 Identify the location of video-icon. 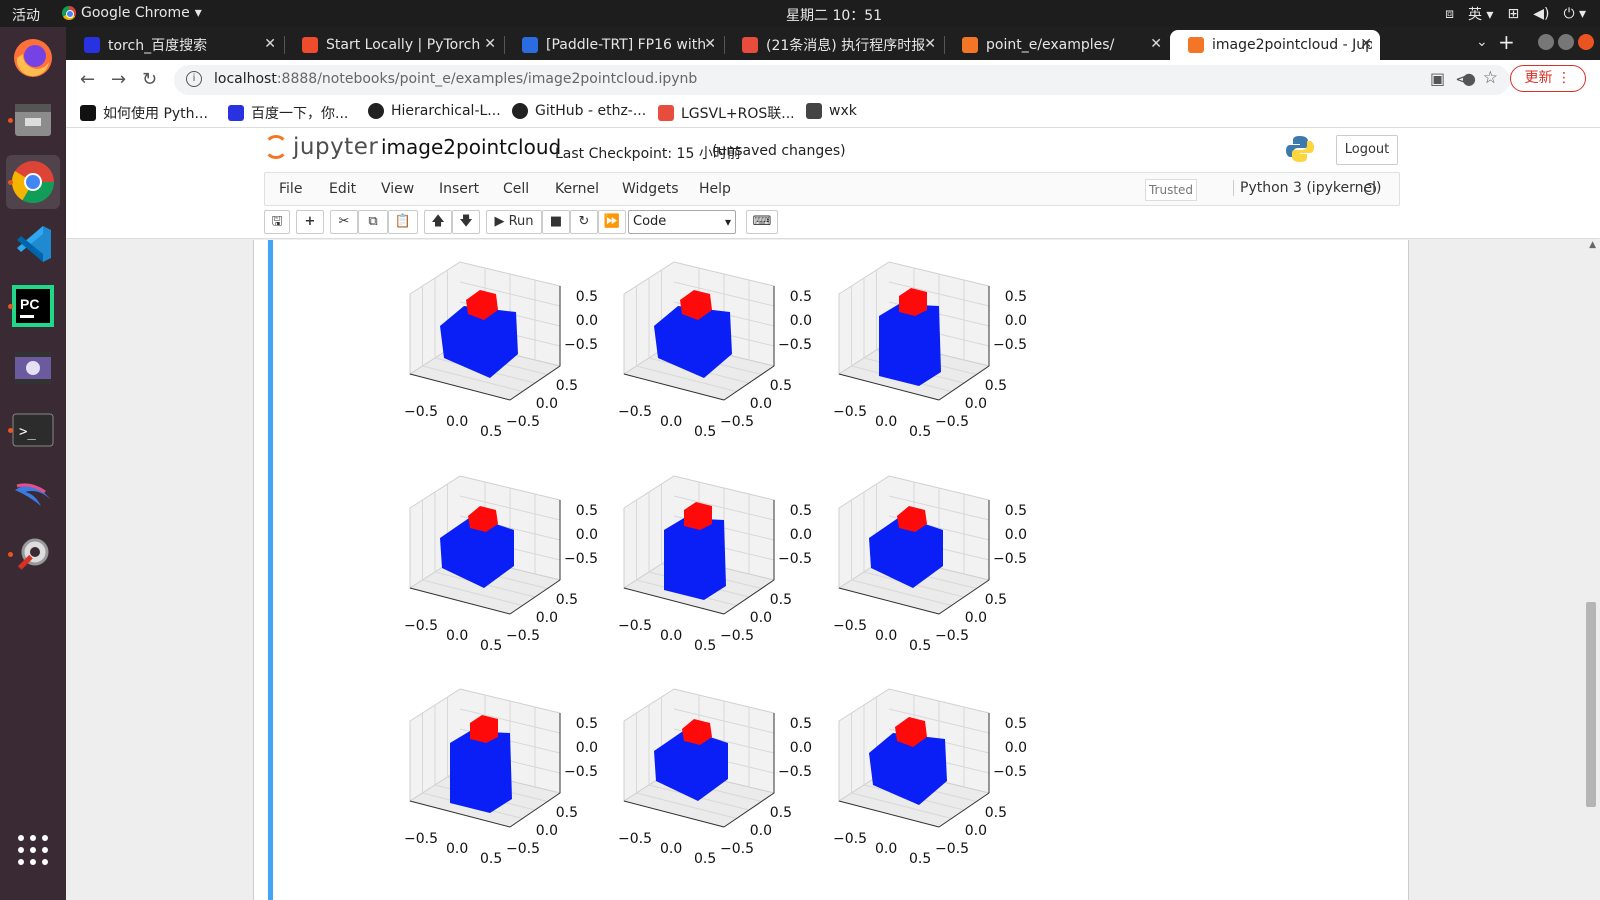
(33, 368).